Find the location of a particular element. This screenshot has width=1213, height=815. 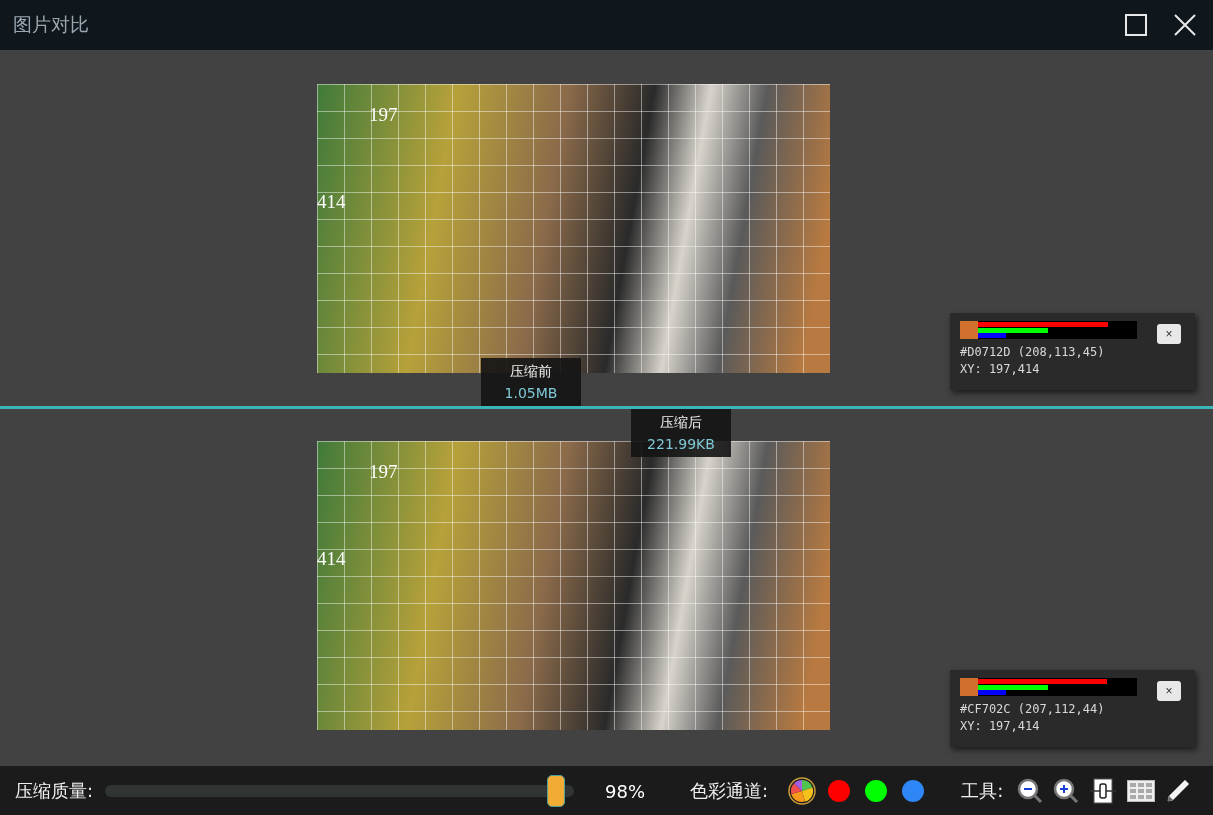

pencil-icon is located at coordinates (1178, 791).